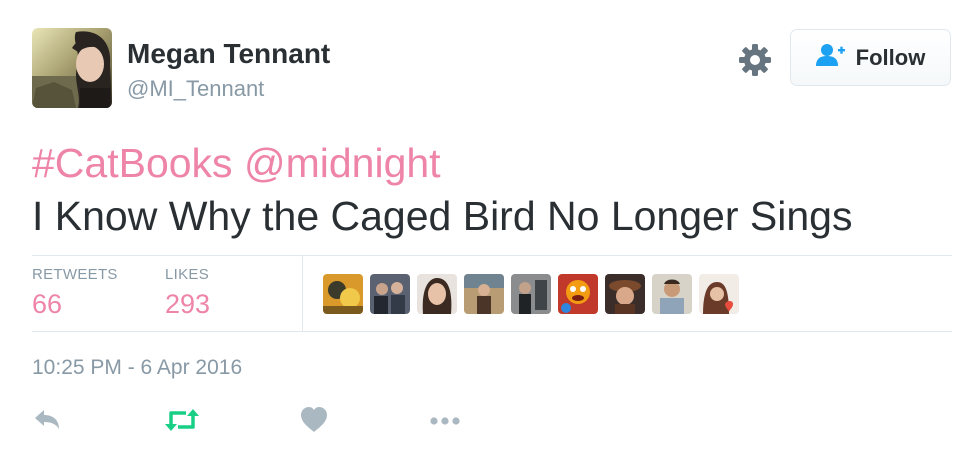  What do you see at coordinates (755, 60) in the screenshot?
I see `gear-icon` at bounding box center [755, 60].